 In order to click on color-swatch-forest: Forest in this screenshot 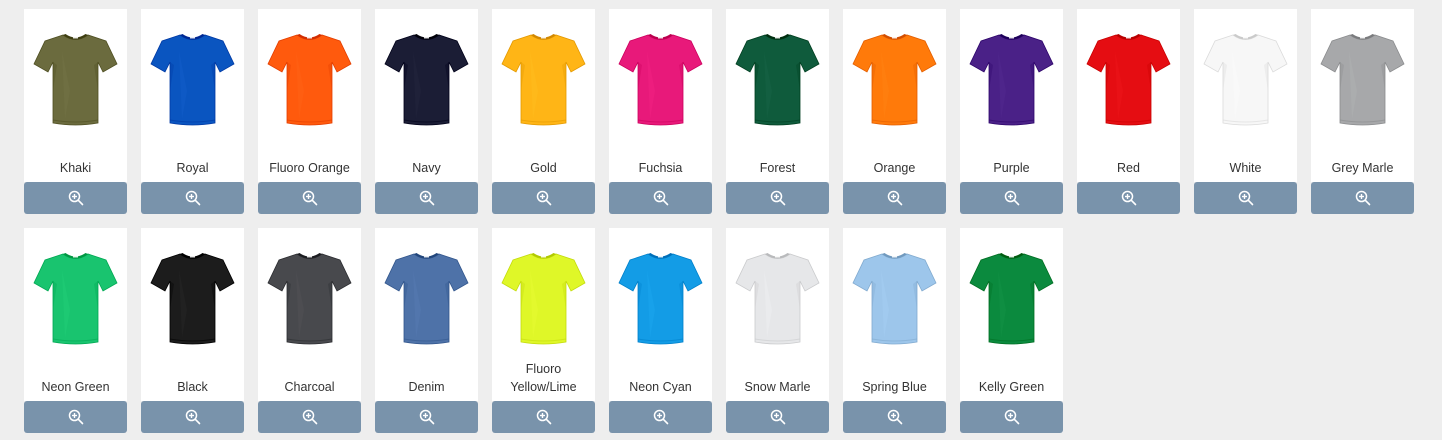, I will do `click(777, 111)`.